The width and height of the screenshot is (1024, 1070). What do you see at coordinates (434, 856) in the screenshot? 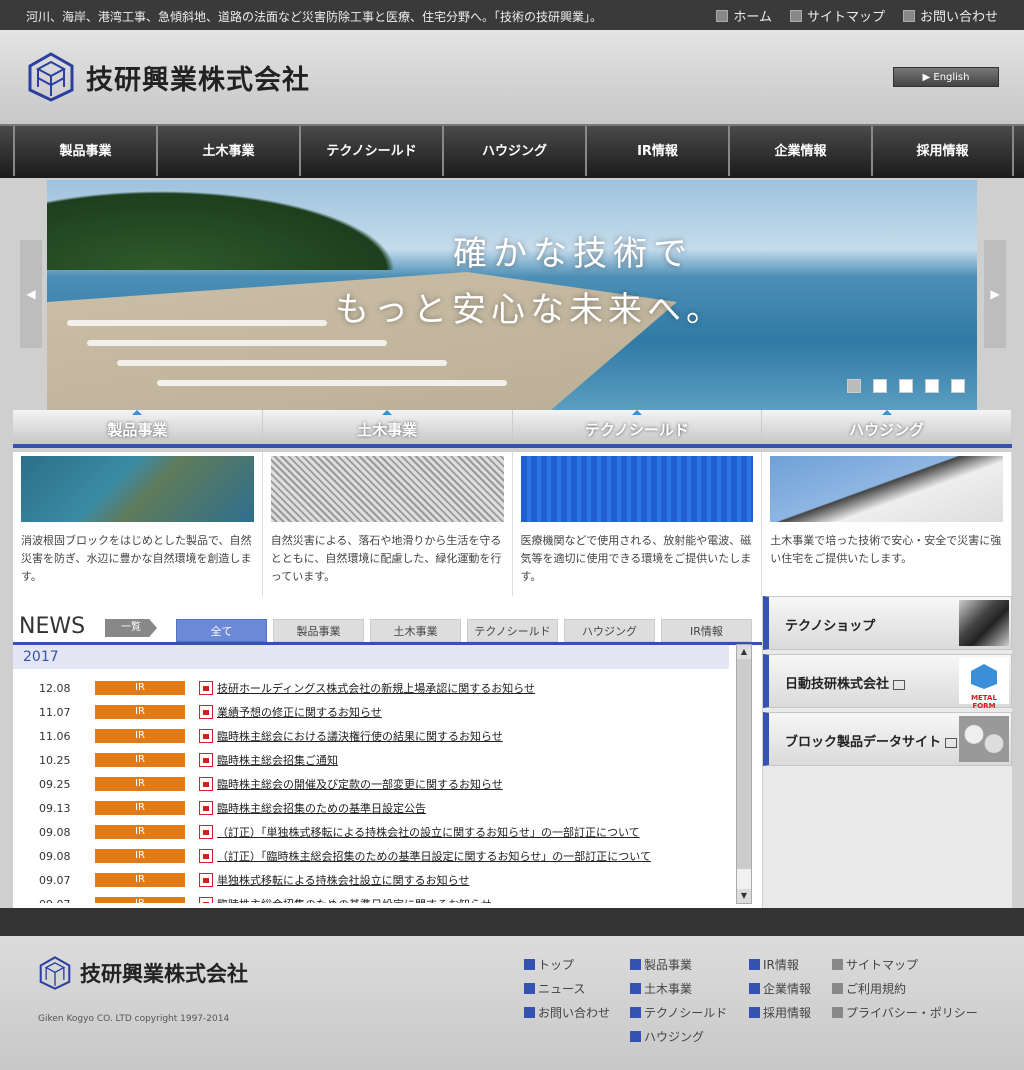
I see `news-title-link: （訂正）「臨時株主総会招集のための基準日設定に関するお知らせ」の一部訂正について` at bounding box center [434, 856].